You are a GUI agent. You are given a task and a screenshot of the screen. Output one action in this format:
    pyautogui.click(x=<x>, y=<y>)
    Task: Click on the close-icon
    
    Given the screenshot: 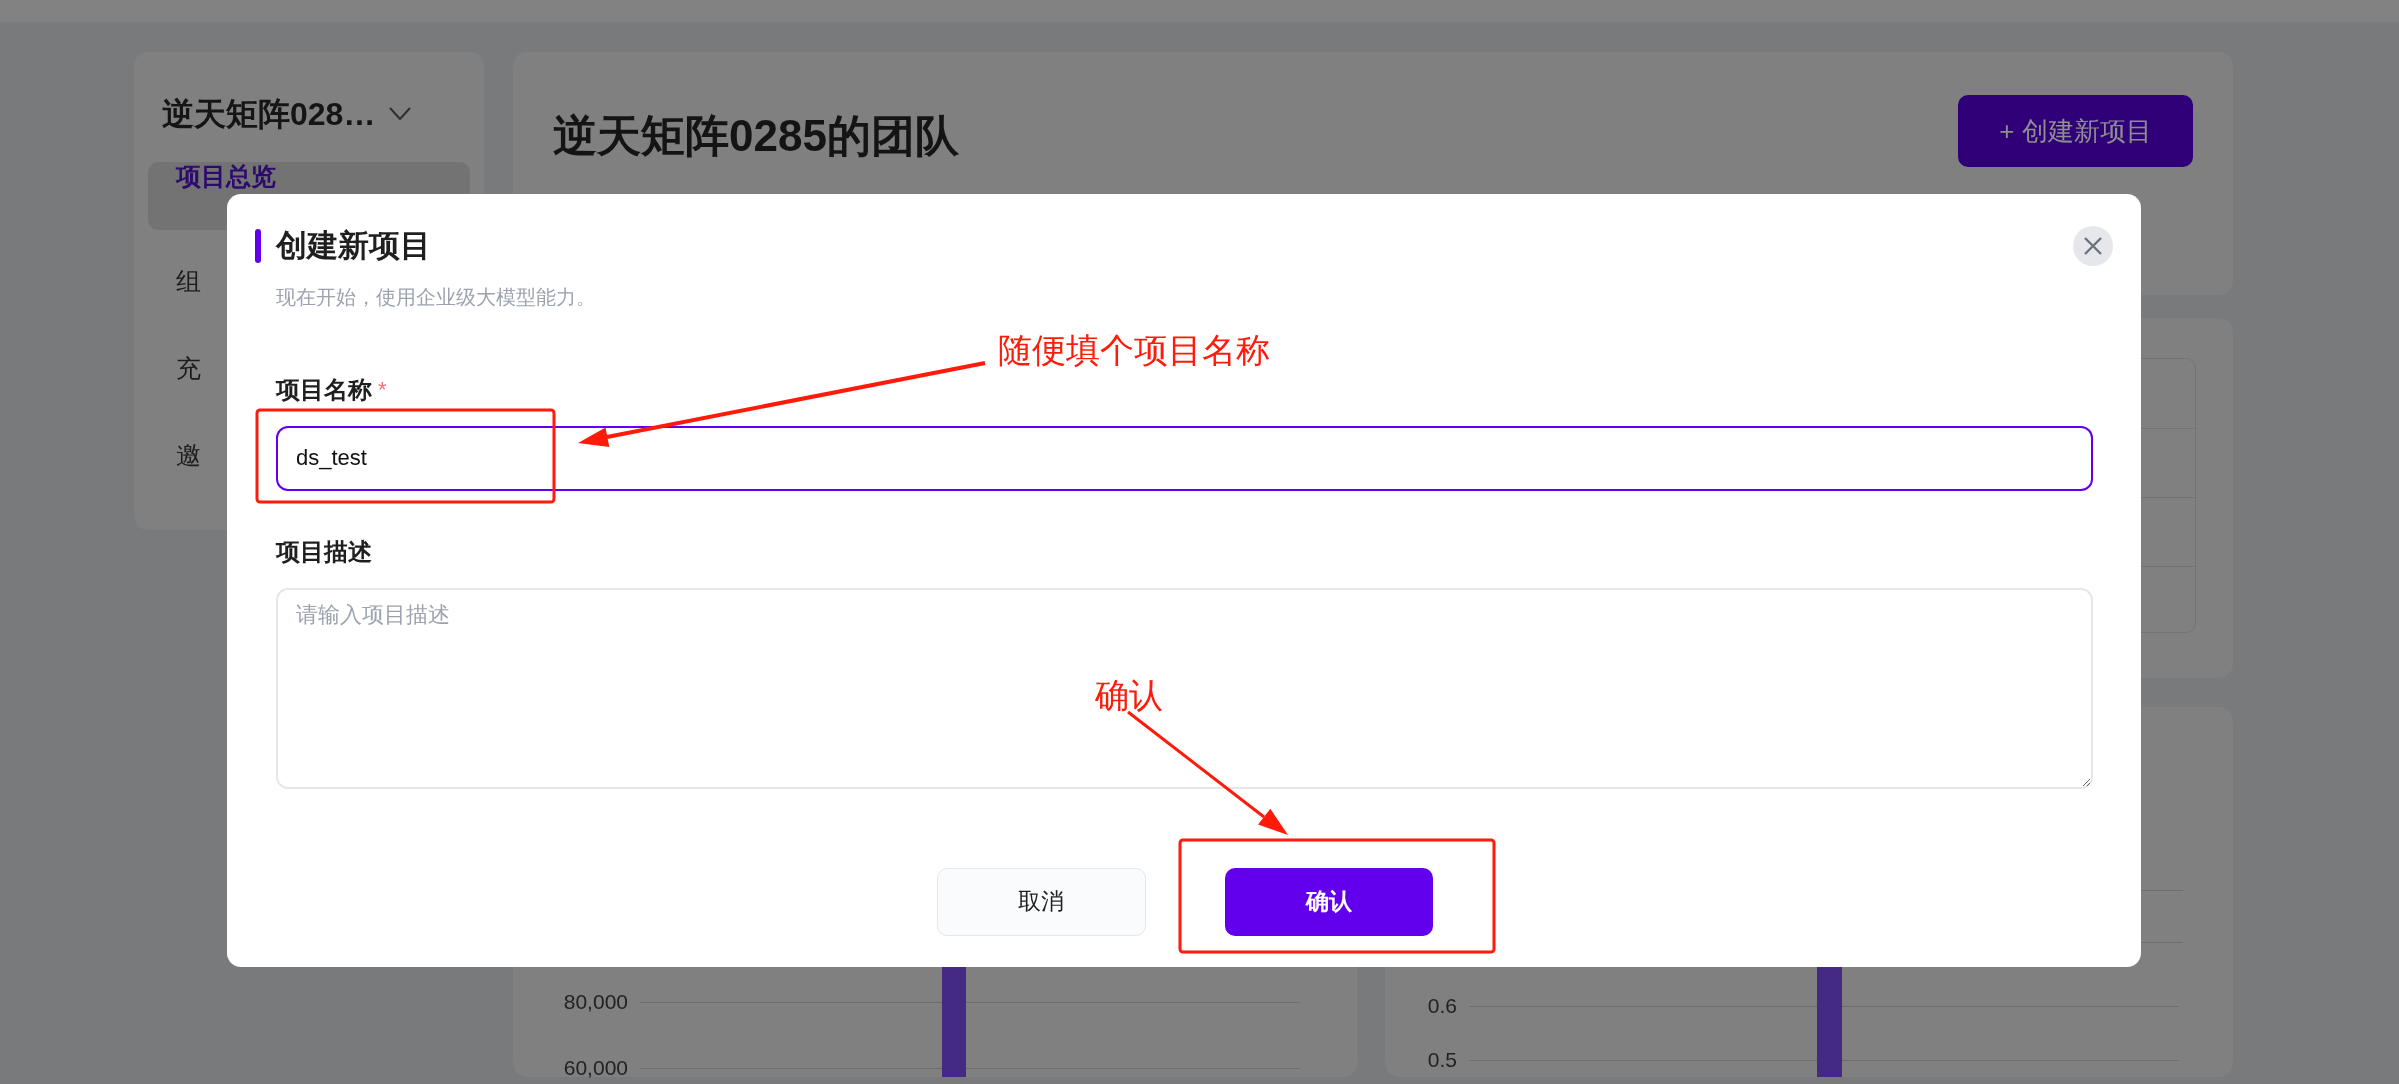 What is the action you would take?
    pyautogui.click(x=2093, y=246)
    